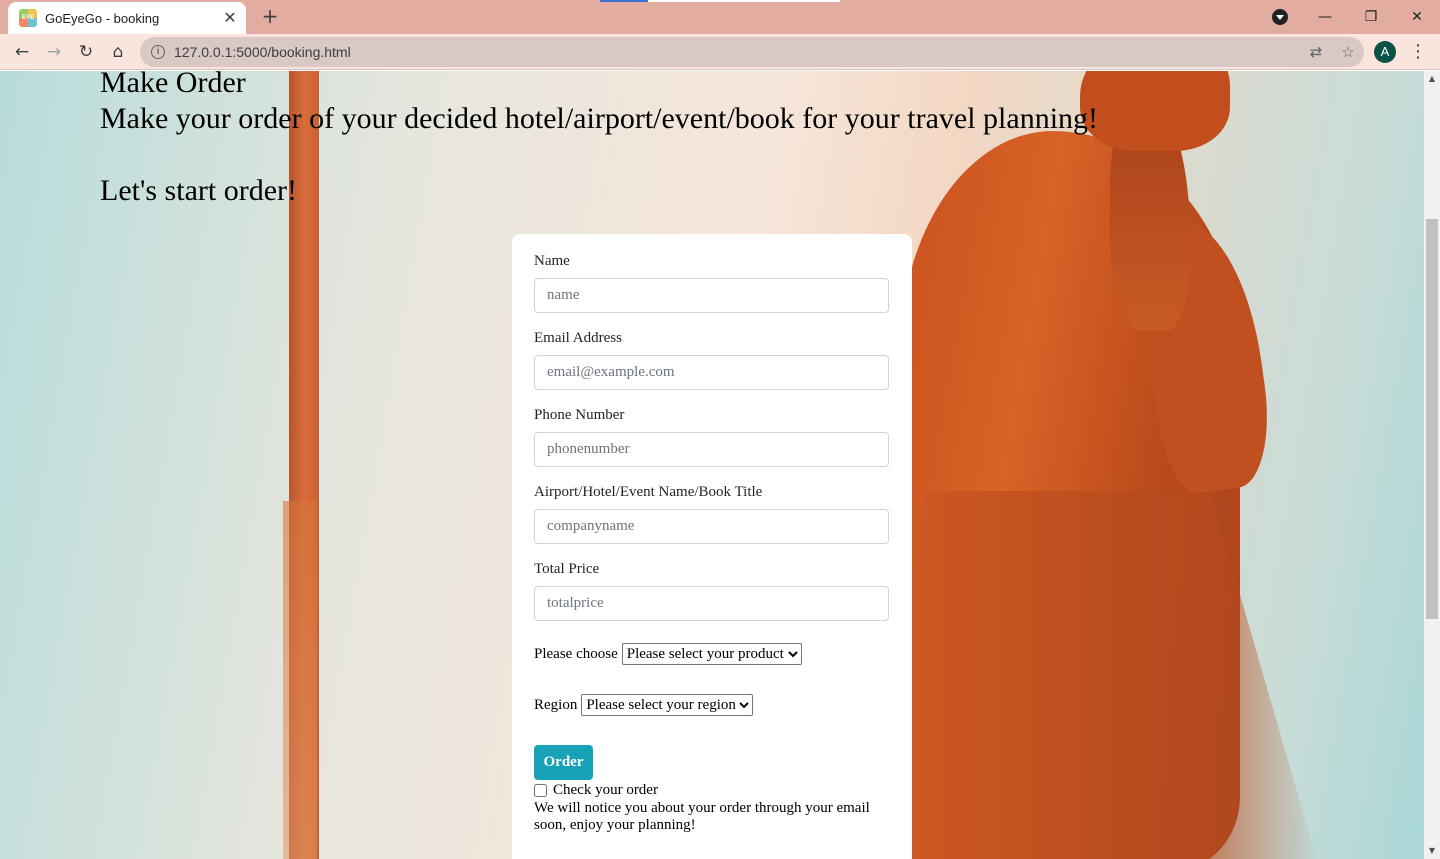  What do you see at coordinates (300, 680) in the screenshot?
I see `background-pole-lower` at bounding box center [300, 680].